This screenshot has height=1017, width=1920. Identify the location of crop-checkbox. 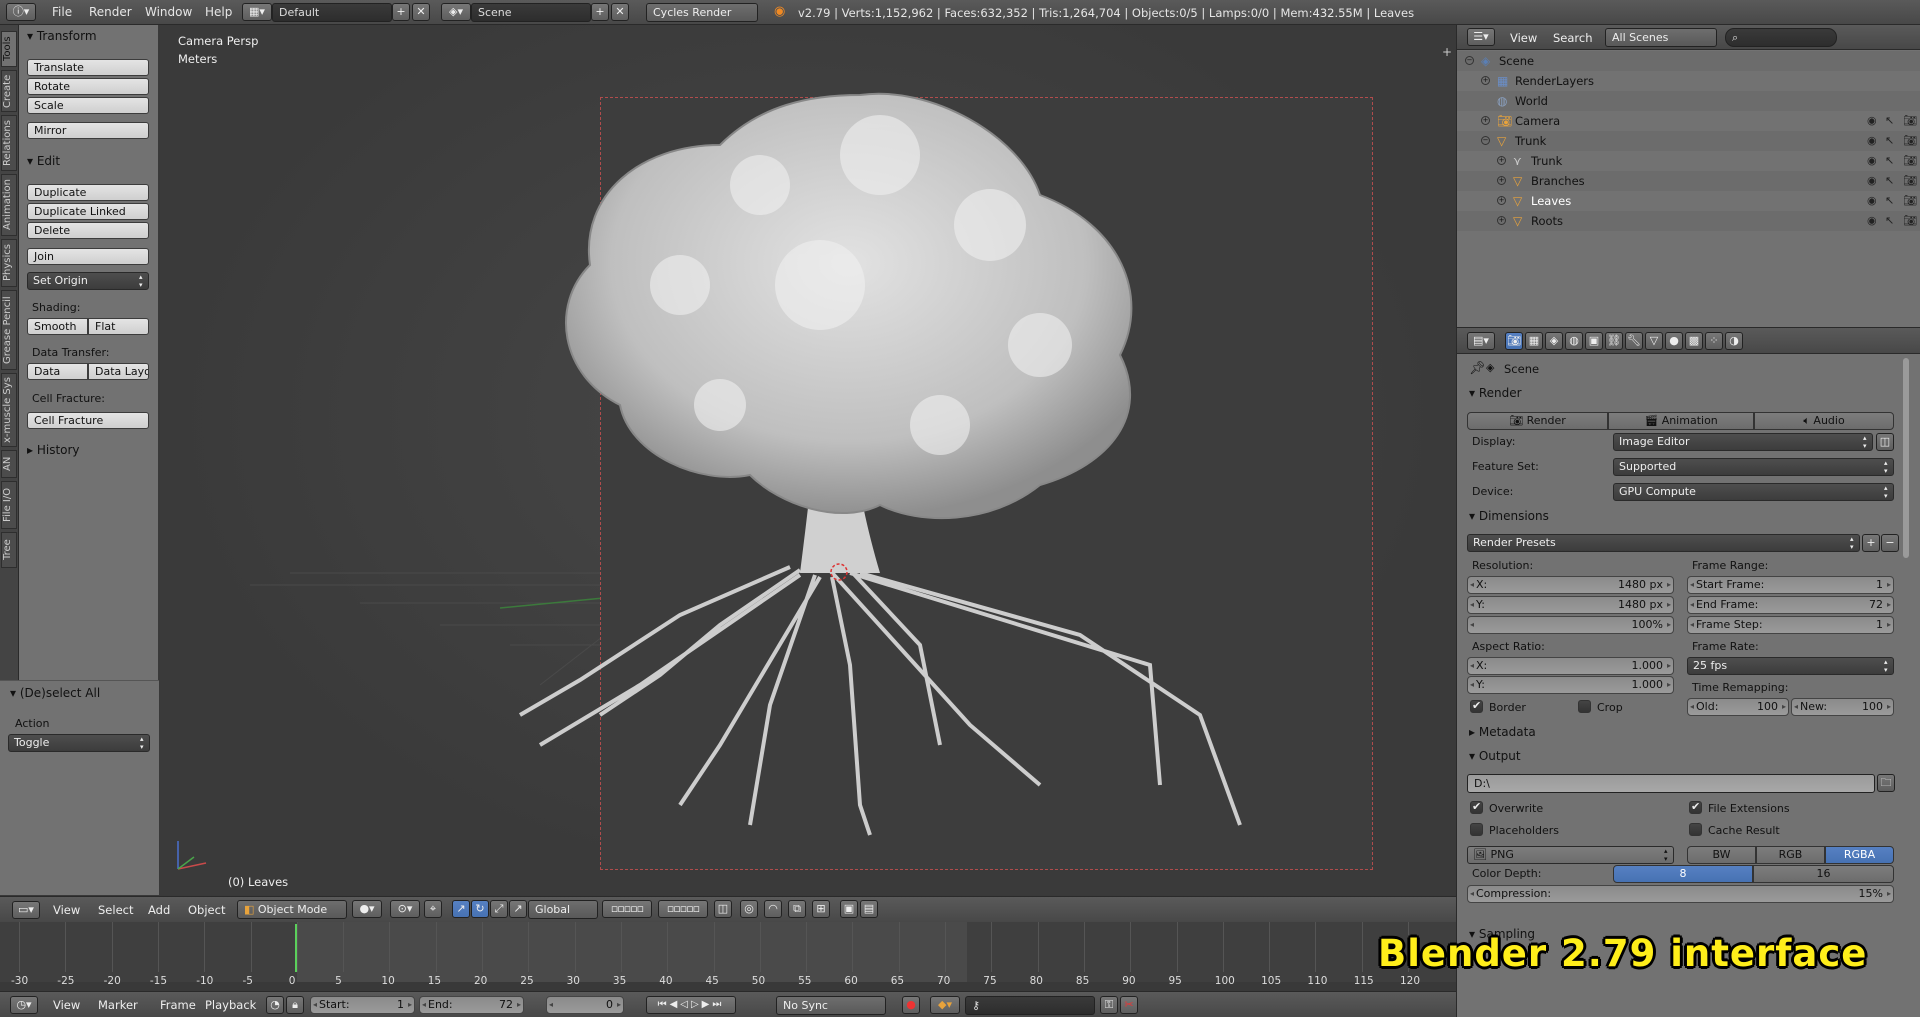
(1584, 706).